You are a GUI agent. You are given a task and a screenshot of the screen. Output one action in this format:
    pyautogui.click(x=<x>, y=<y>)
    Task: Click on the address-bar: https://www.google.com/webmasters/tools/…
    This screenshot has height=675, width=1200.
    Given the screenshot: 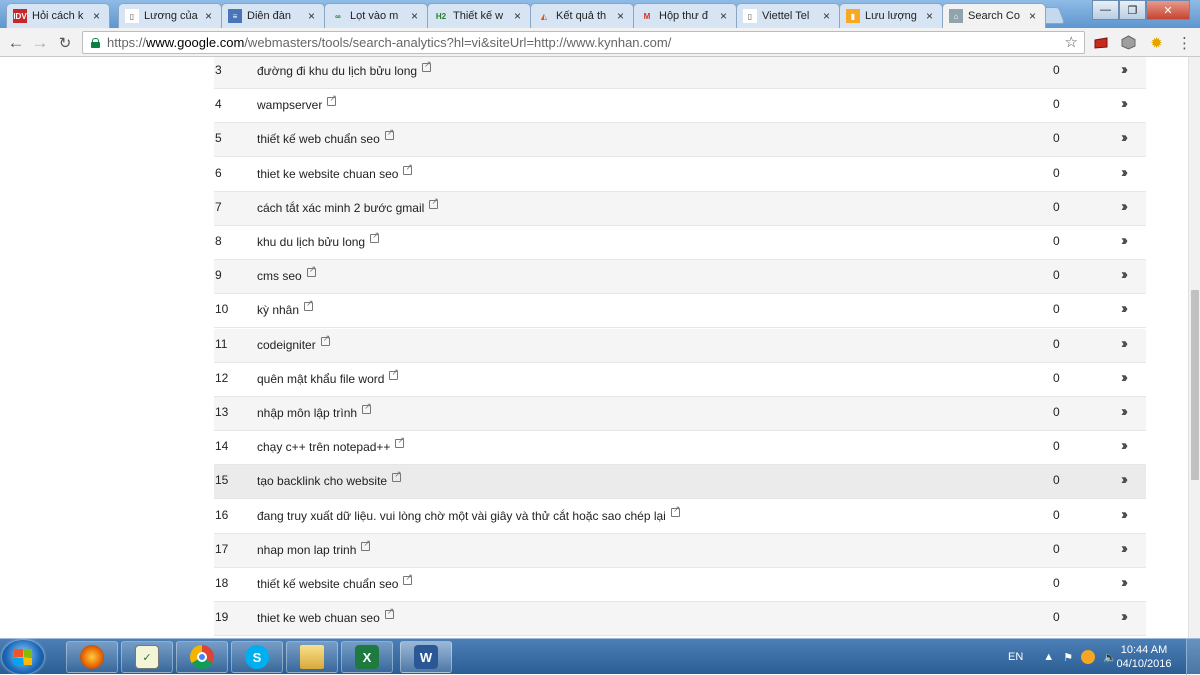 What is the action you would take?
    pyautogui.click(x=583, y=42)
    